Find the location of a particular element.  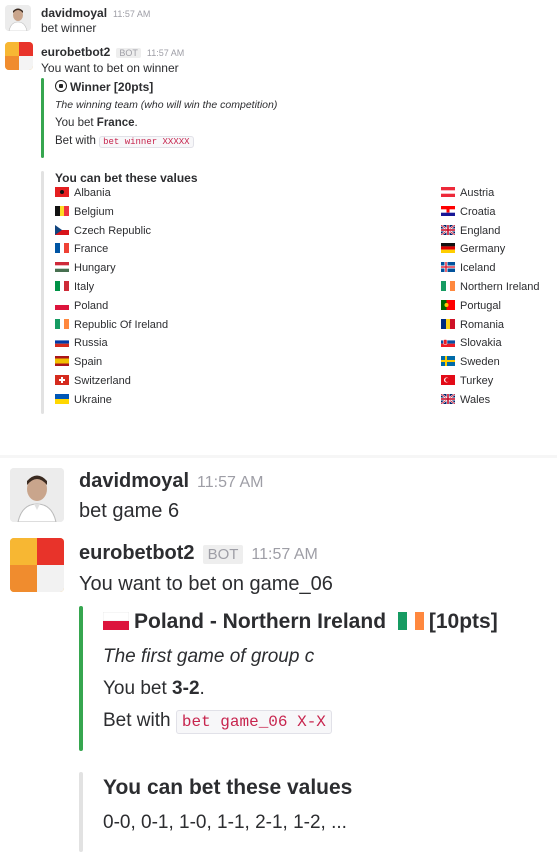

attachment-title: Poland - Northern Ireland [10pts] is located at coordinates (300, 622).